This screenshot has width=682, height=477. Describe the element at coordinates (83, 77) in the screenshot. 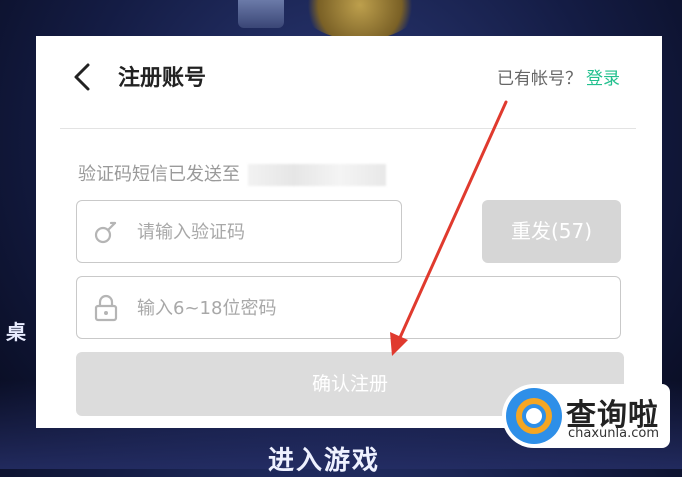

I see `back-arrow-icon` at that location.